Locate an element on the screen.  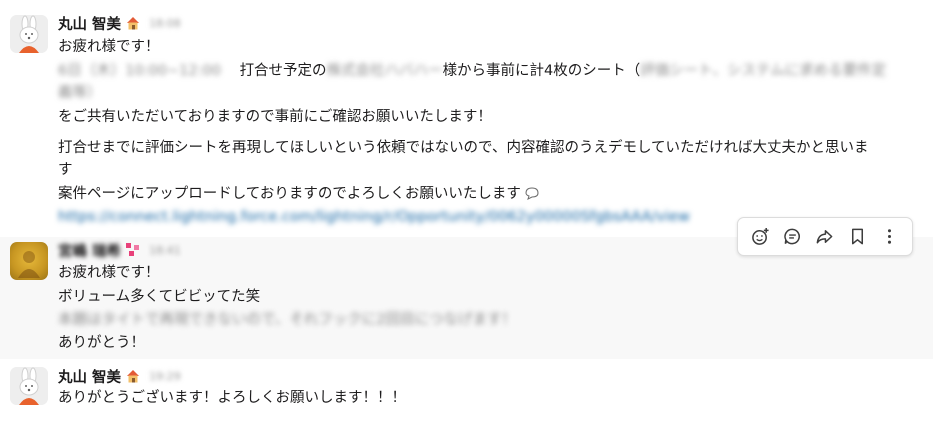
blurred-line: 本題はタイトで再現できないので、それフックに2回目につなげます！ is located at coordinates (287, 320).